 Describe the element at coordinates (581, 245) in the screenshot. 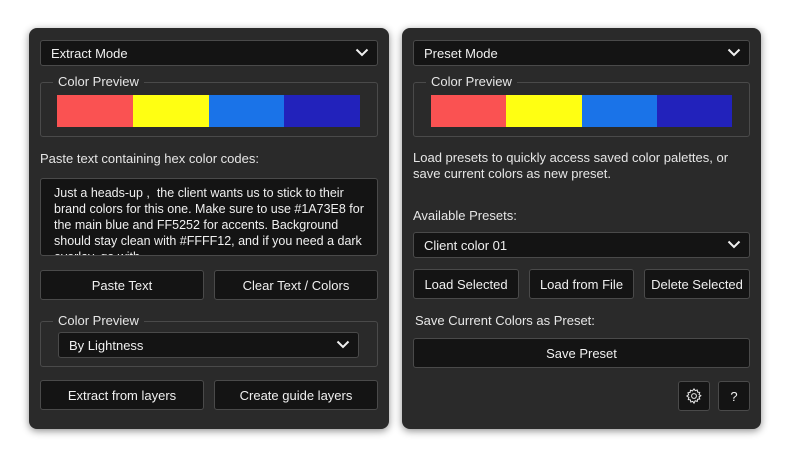

I see `preset-select: Client color 01` at that location.